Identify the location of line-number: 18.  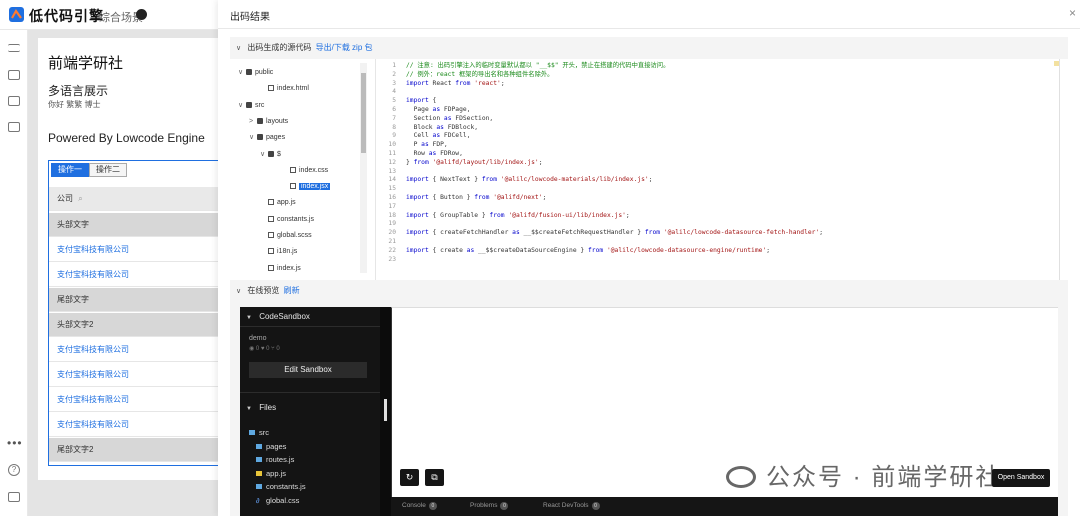
(392, 215).